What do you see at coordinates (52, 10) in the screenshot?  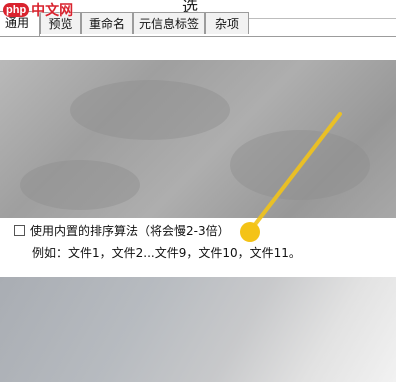 I see `logo-text: 中文网` at bounding box center [52, 10].